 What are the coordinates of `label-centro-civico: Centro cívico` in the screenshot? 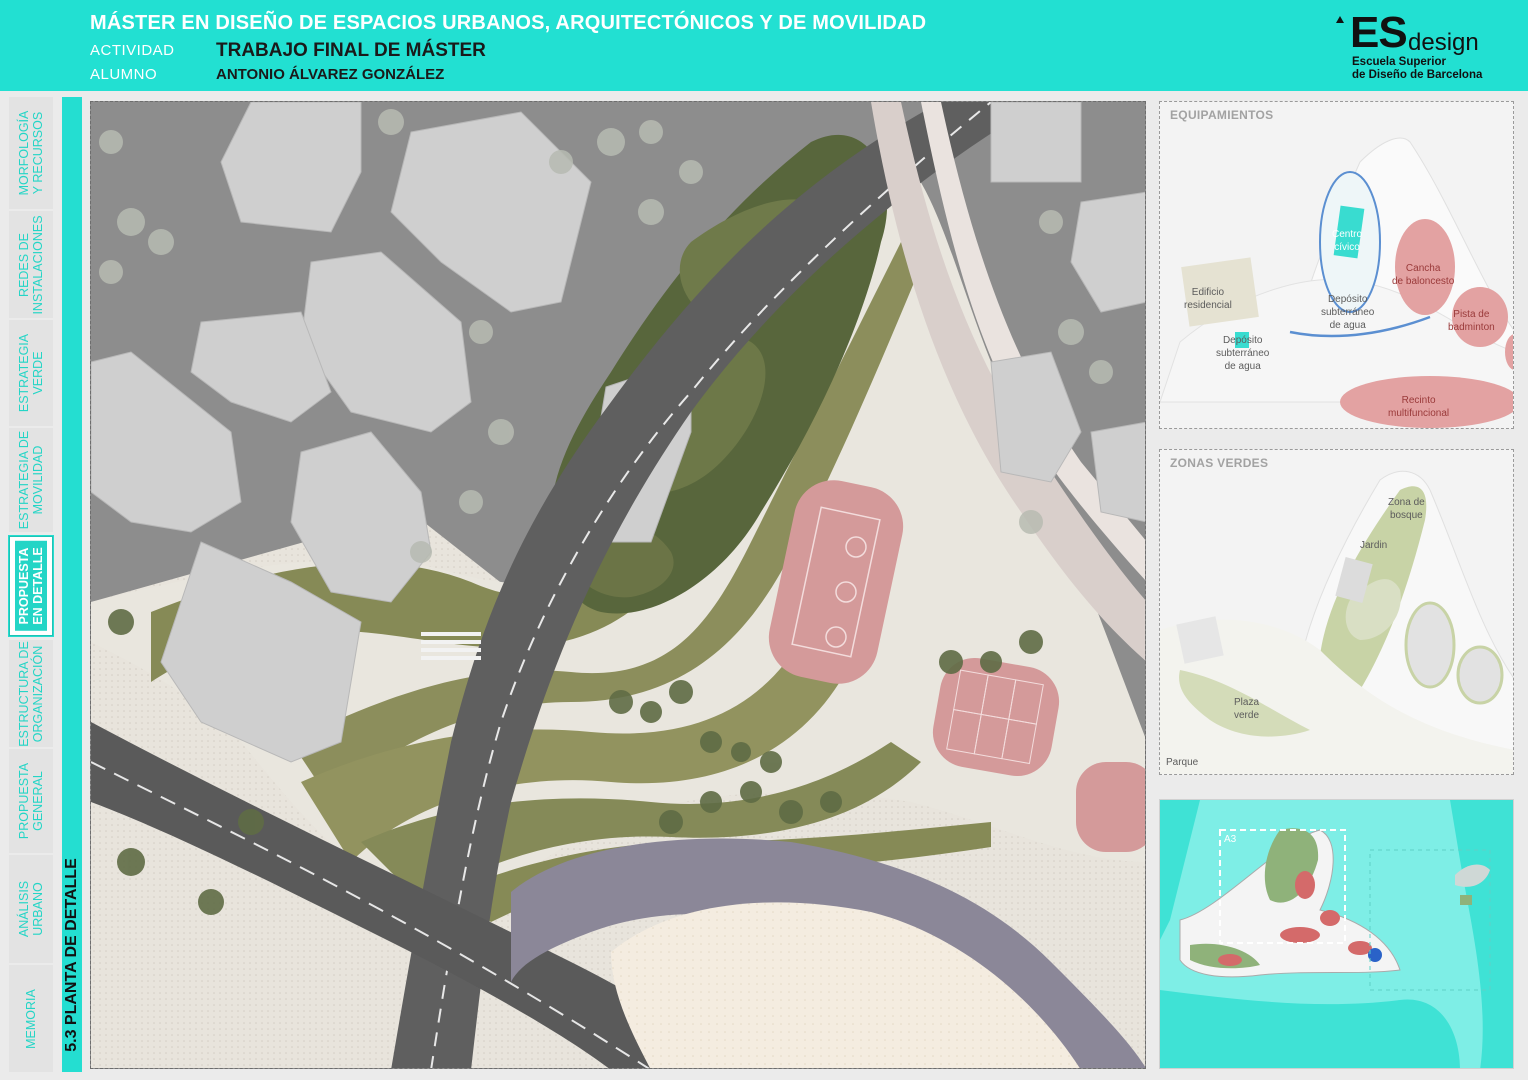 It's located at (1347, 241).